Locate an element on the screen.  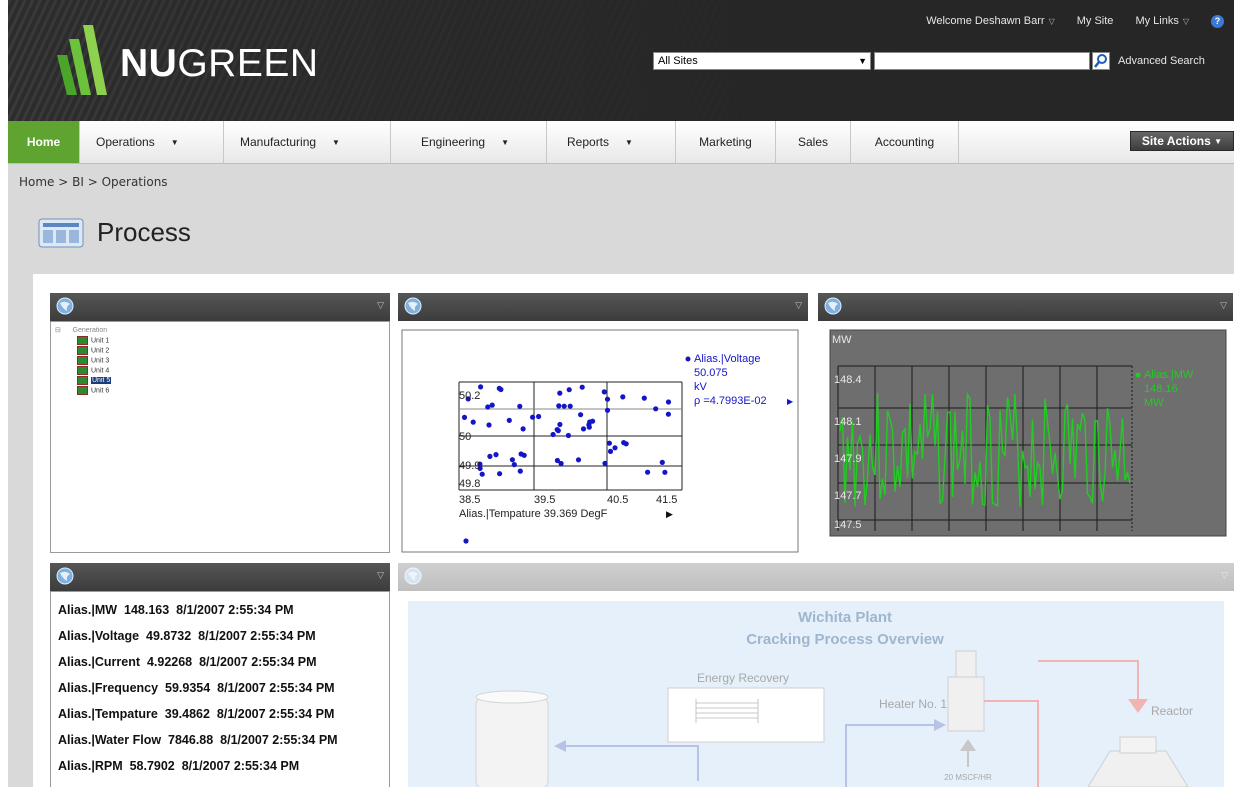
nav-accounting: Accounting is located at coordinates (905, 142).